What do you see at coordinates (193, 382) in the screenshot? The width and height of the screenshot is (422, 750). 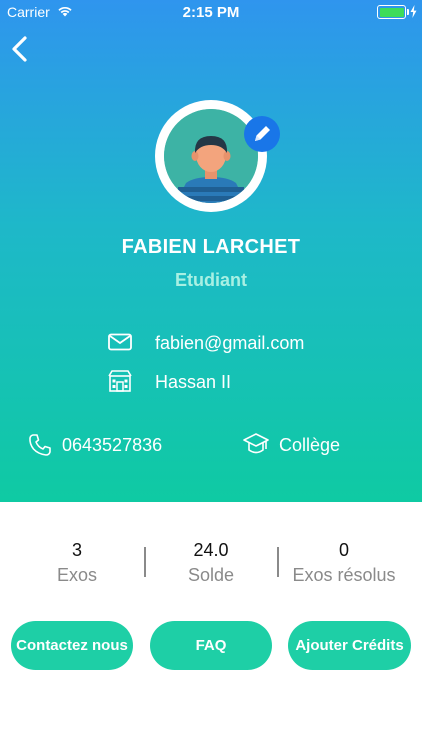 I see `school-text: Hassan II` at bounding box center [193, 382].